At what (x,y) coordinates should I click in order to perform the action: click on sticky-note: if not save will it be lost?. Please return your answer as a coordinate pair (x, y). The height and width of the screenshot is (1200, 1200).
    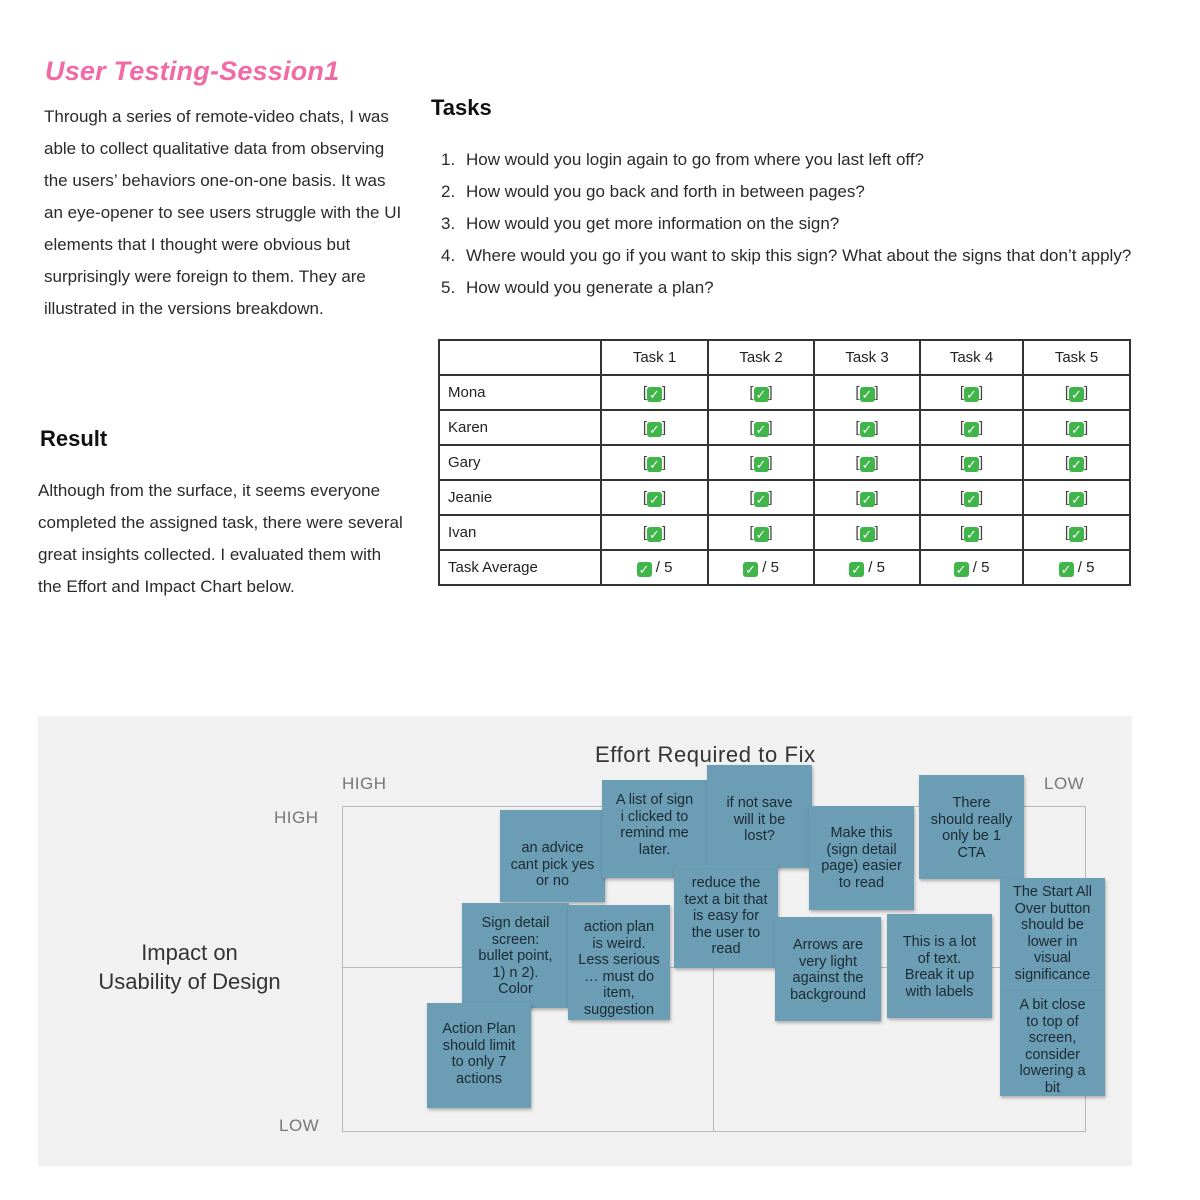
    Looking at the image, I should click on (759, 816).